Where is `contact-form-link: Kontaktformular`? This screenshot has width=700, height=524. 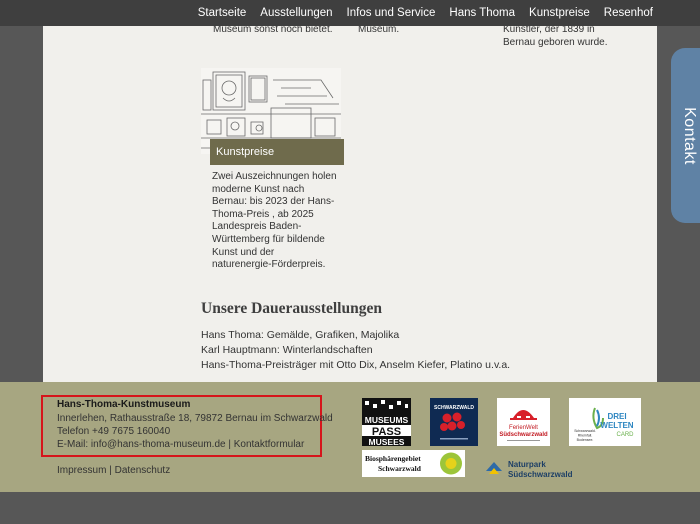 contact-form-link: Kontaktformular is located at coordinates (269, 444).